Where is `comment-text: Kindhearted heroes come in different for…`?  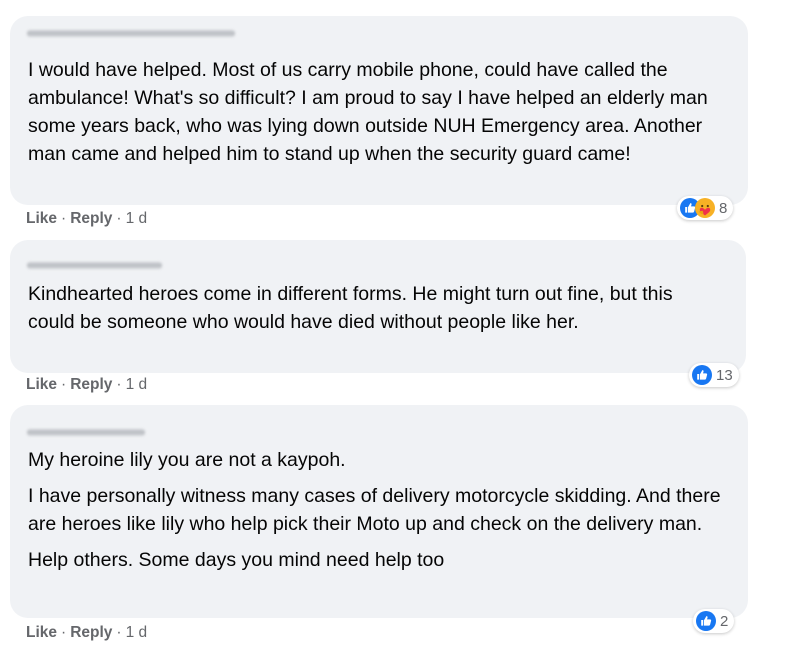
comment-text: Kindhearted heroes come in different for… is located at coordinates (376, 308).